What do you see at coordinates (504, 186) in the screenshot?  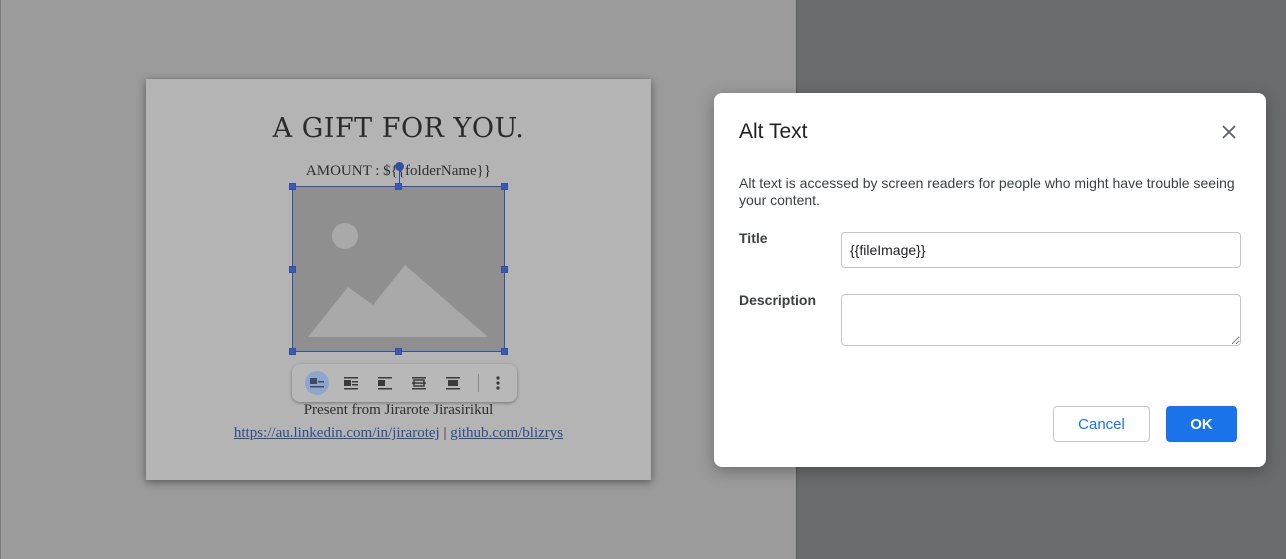 I see `resize-handle-ne` at bounding box center [504, 186].